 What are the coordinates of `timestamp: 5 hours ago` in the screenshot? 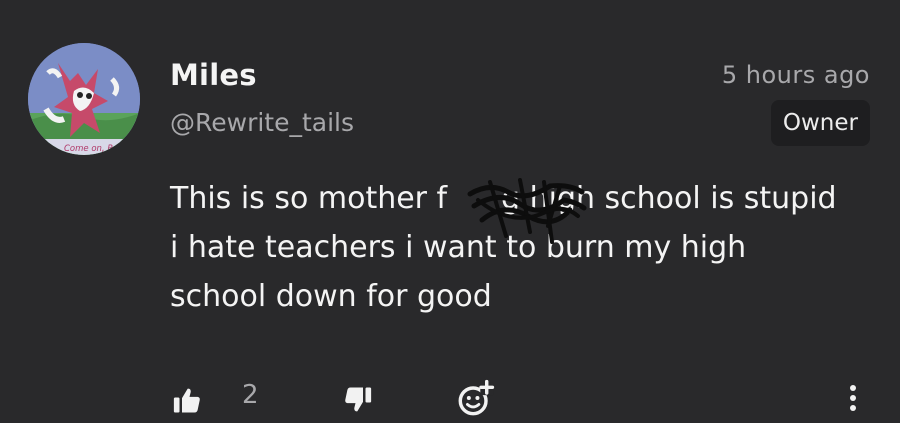 It's located at (795, 75).